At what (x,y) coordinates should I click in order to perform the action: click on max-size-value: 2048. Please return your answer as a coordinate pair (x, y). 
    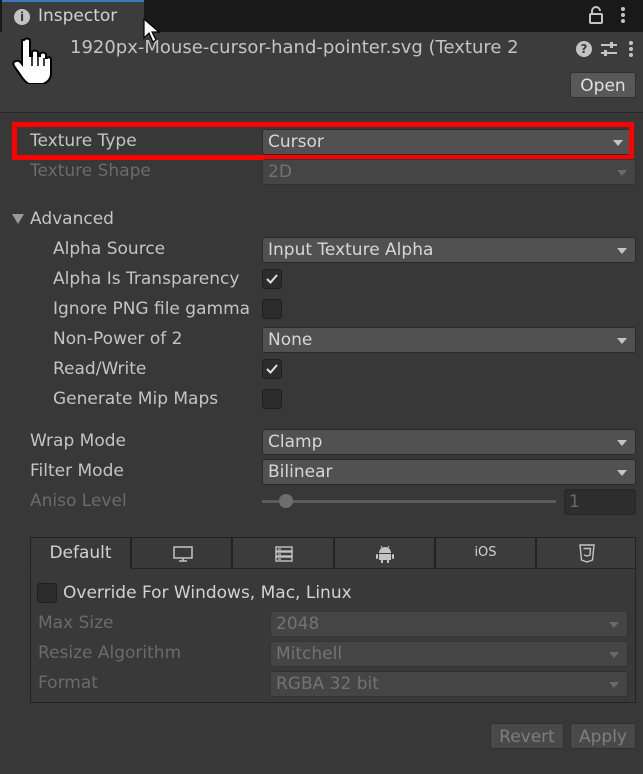
    Looking at the image, I should click on (298, 624).